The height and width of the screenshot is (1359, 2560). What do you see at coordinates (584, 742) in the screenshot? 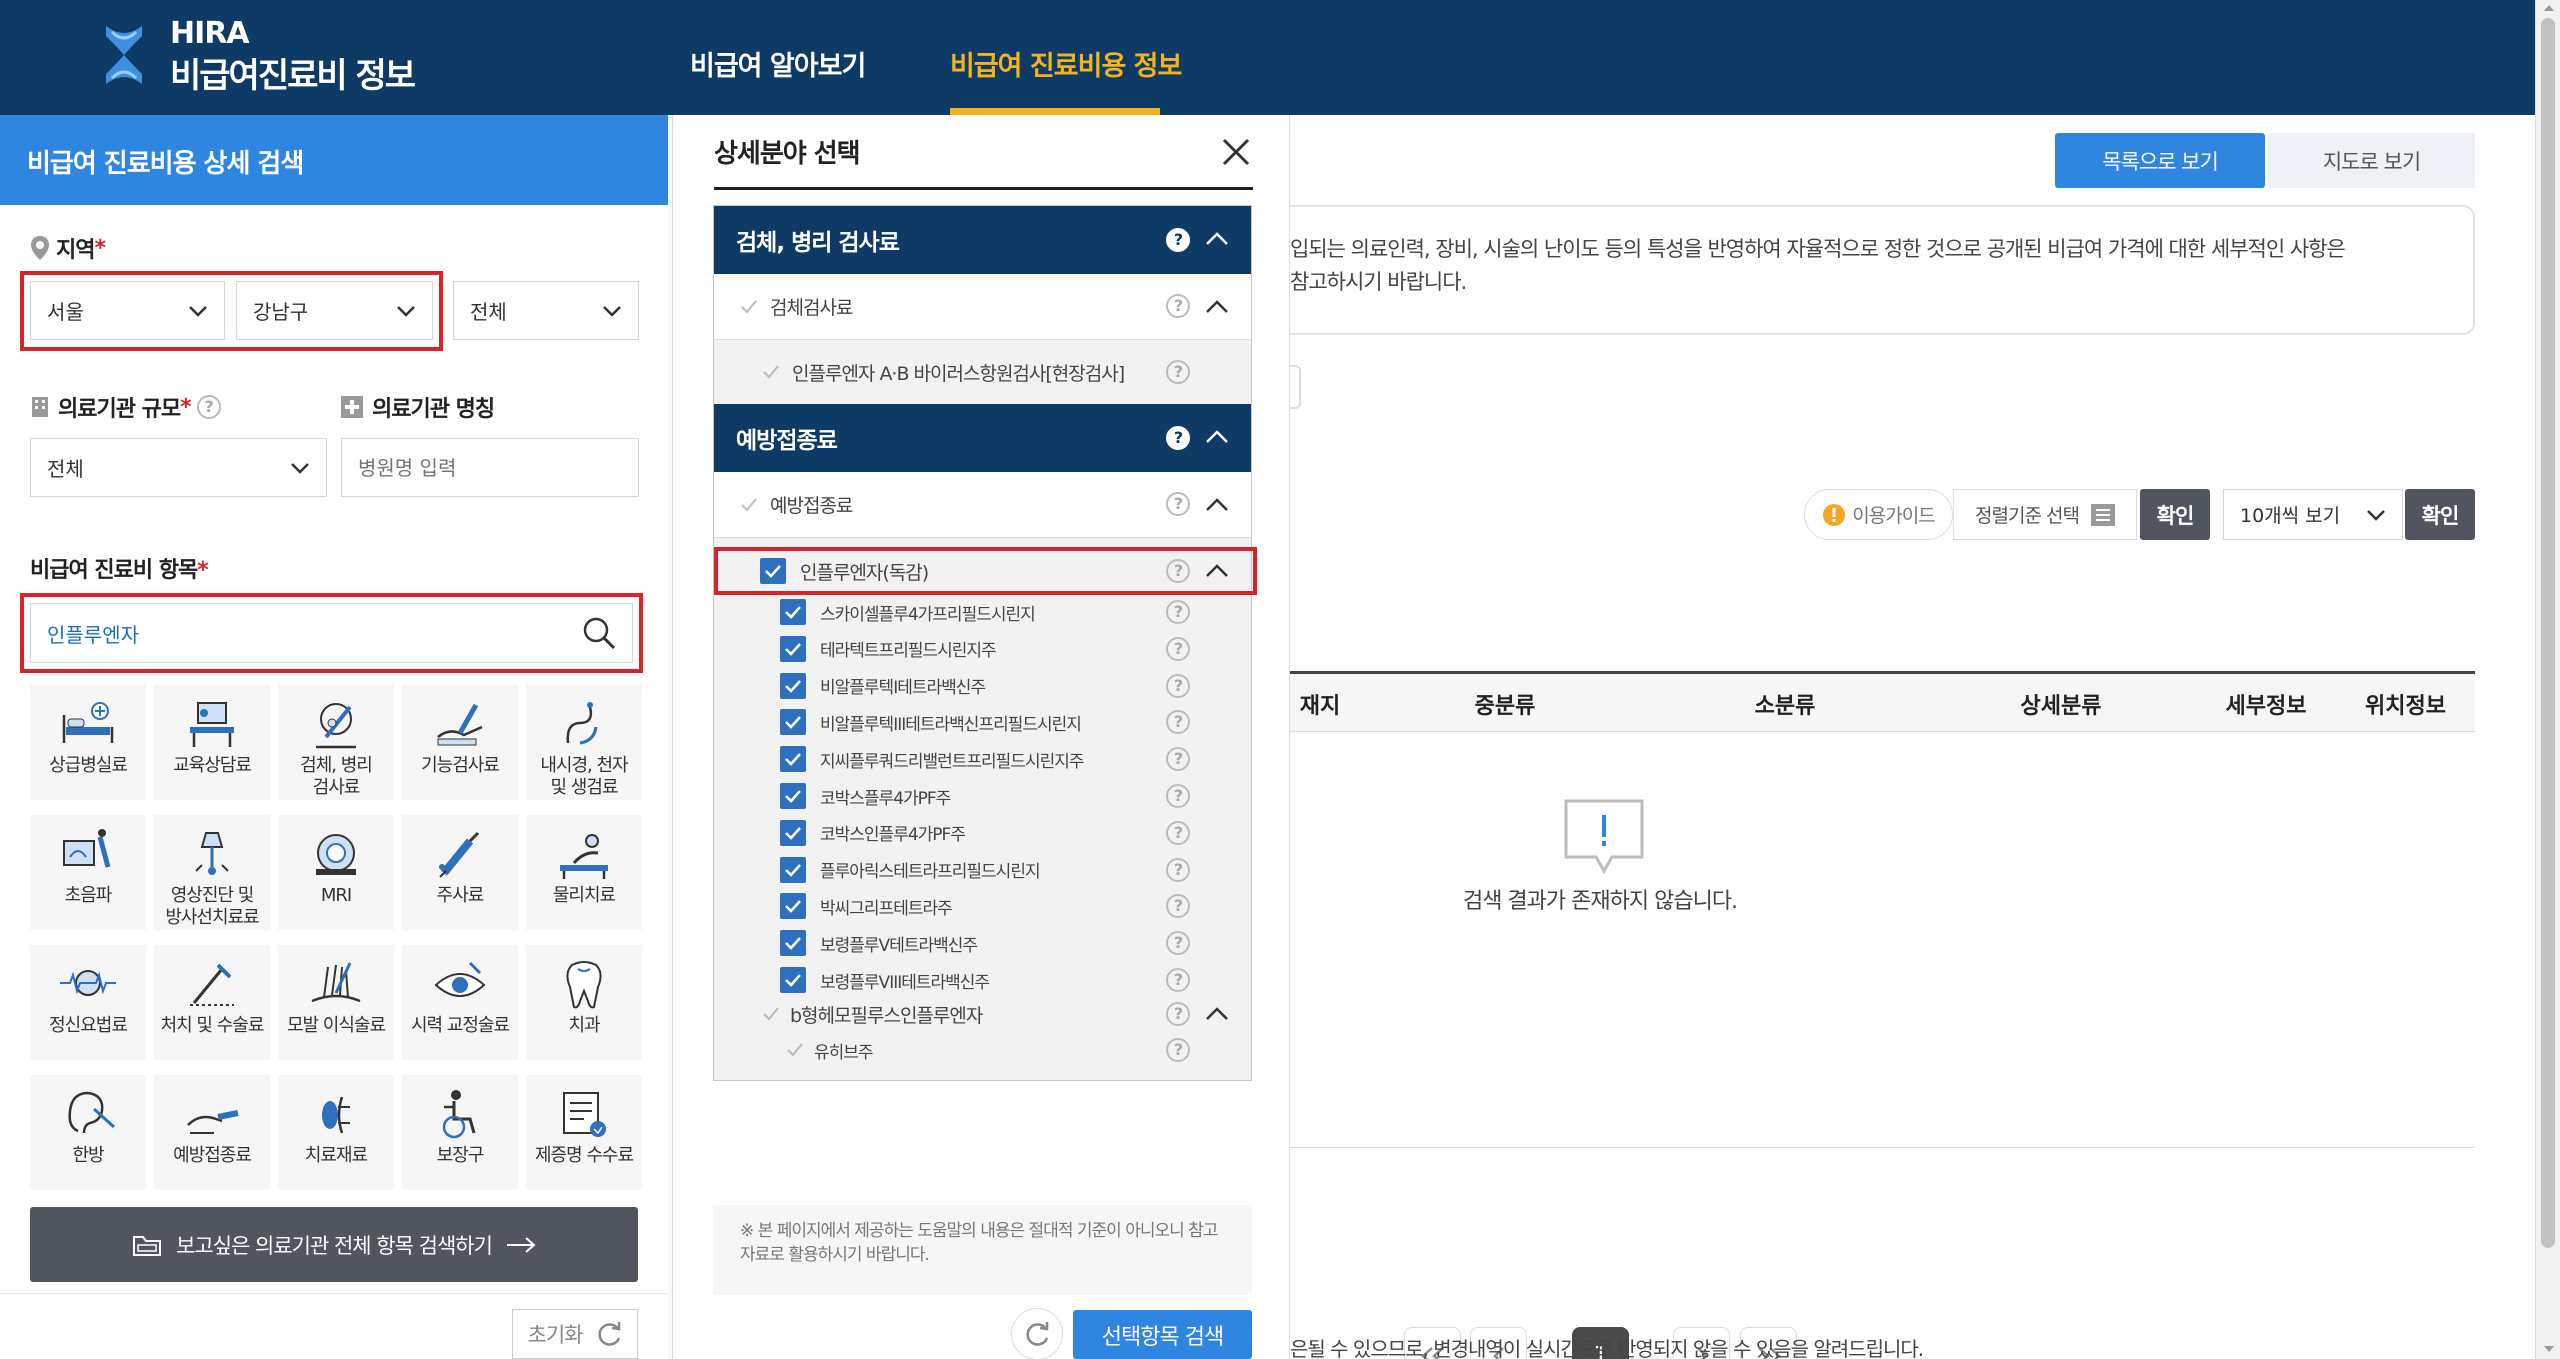
I see `category-item: 내시경, 천자 및 생검료` at bounding box center [584, 742].